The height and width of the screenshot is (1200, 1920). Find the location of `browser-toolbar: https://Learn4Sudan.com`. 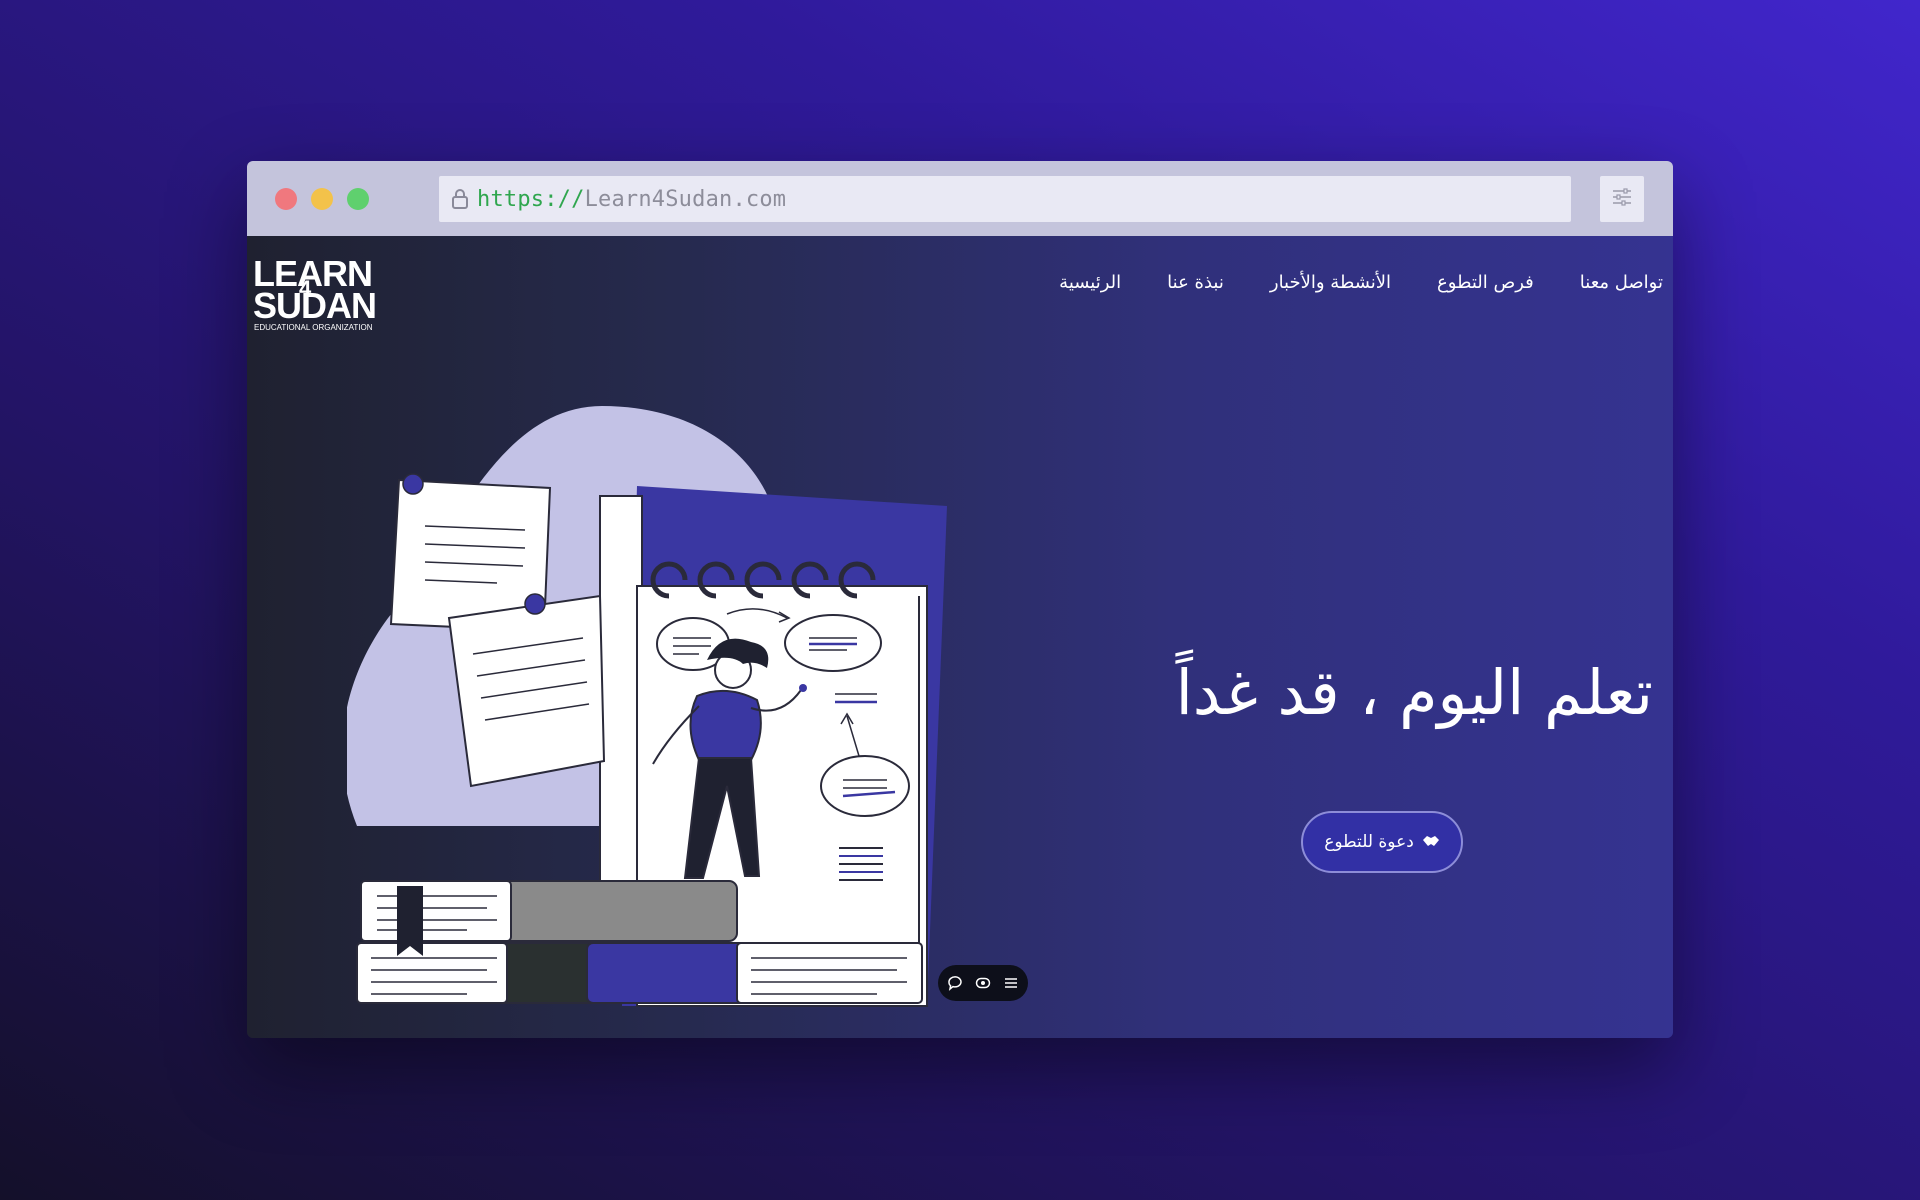

browser-toolbar: https://Learn4Sudan.com is located at coordinates (960, 198).